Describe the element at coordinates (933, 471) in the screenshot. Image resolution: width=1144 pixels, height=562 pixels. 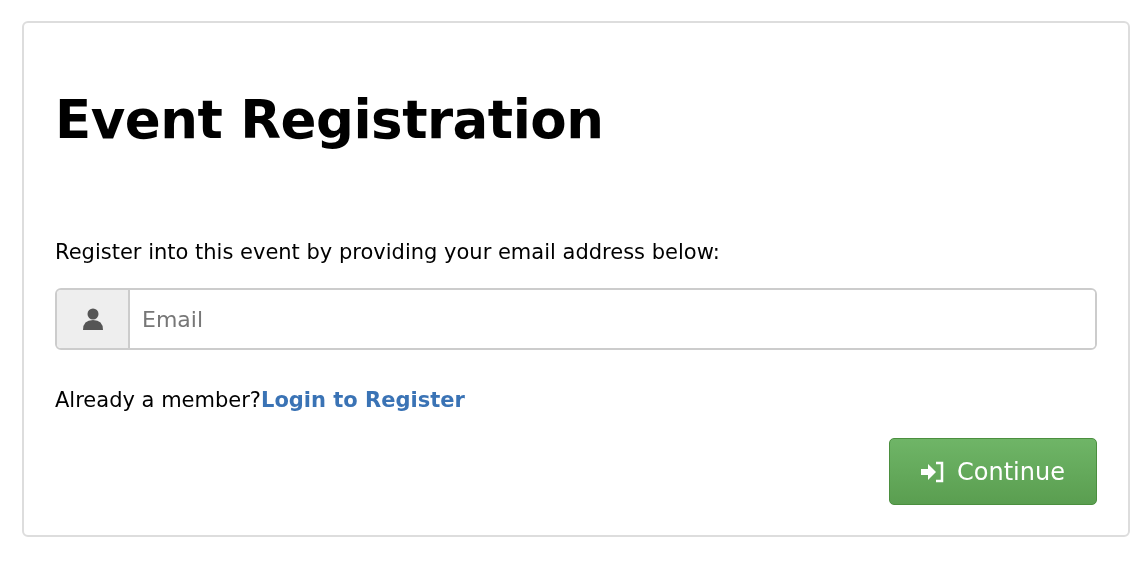
I see `sign-in-icon` at that location.